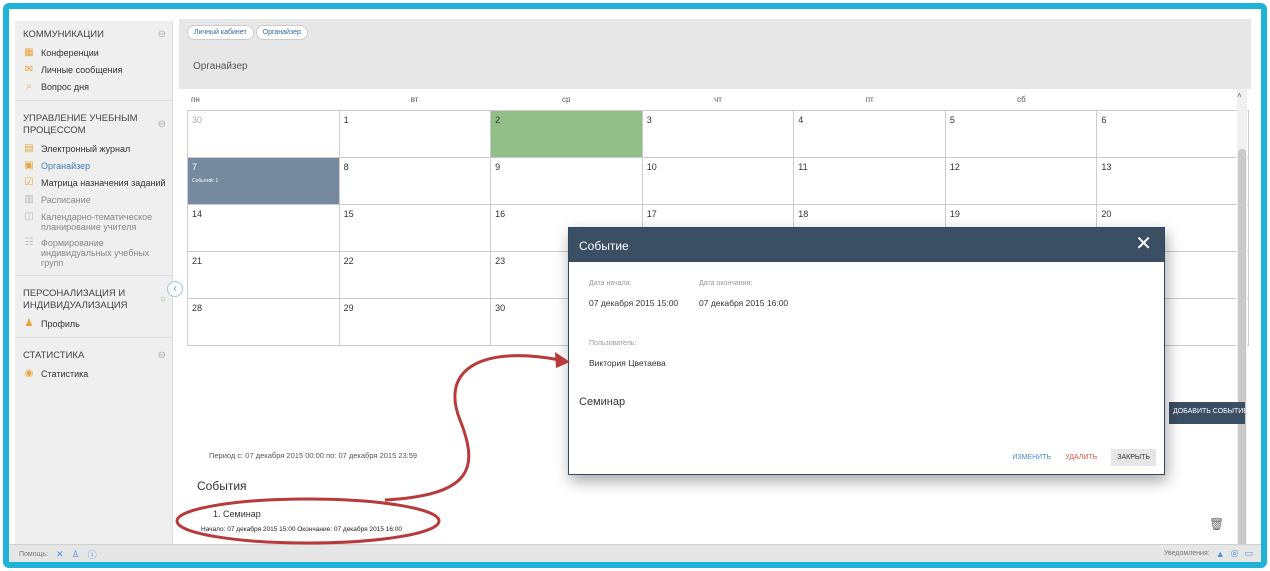 Image resolution: width=1270 pixels, height=571 pixels. Describe the element at coordinates (1173, 134) in the screenshot. I see `calendar-day: 6` at that location.